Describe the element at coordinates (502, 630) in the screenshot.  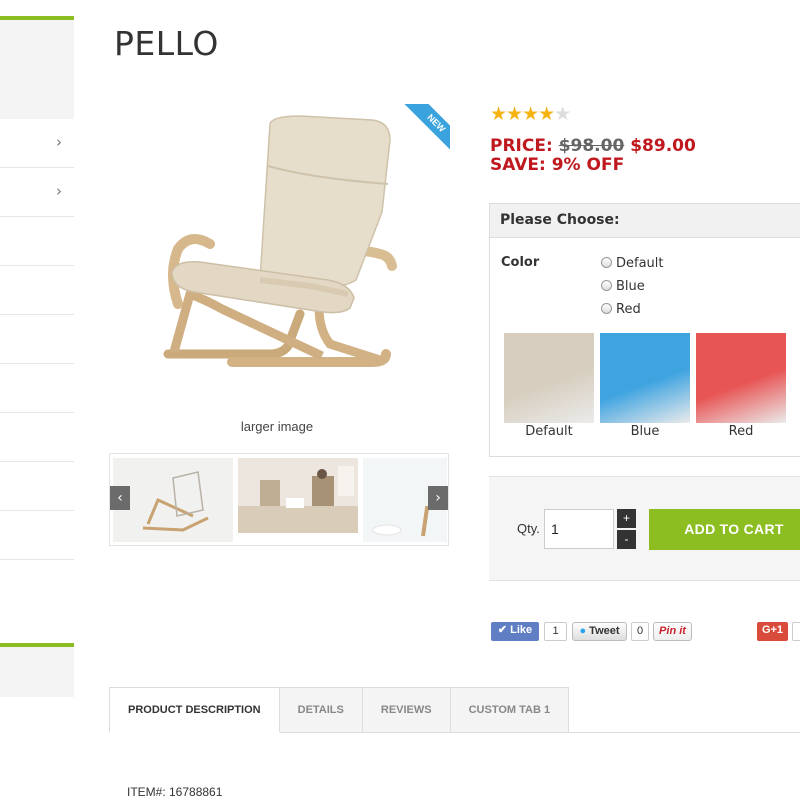
I see `thumbs-up-icon: ✔` at that location.